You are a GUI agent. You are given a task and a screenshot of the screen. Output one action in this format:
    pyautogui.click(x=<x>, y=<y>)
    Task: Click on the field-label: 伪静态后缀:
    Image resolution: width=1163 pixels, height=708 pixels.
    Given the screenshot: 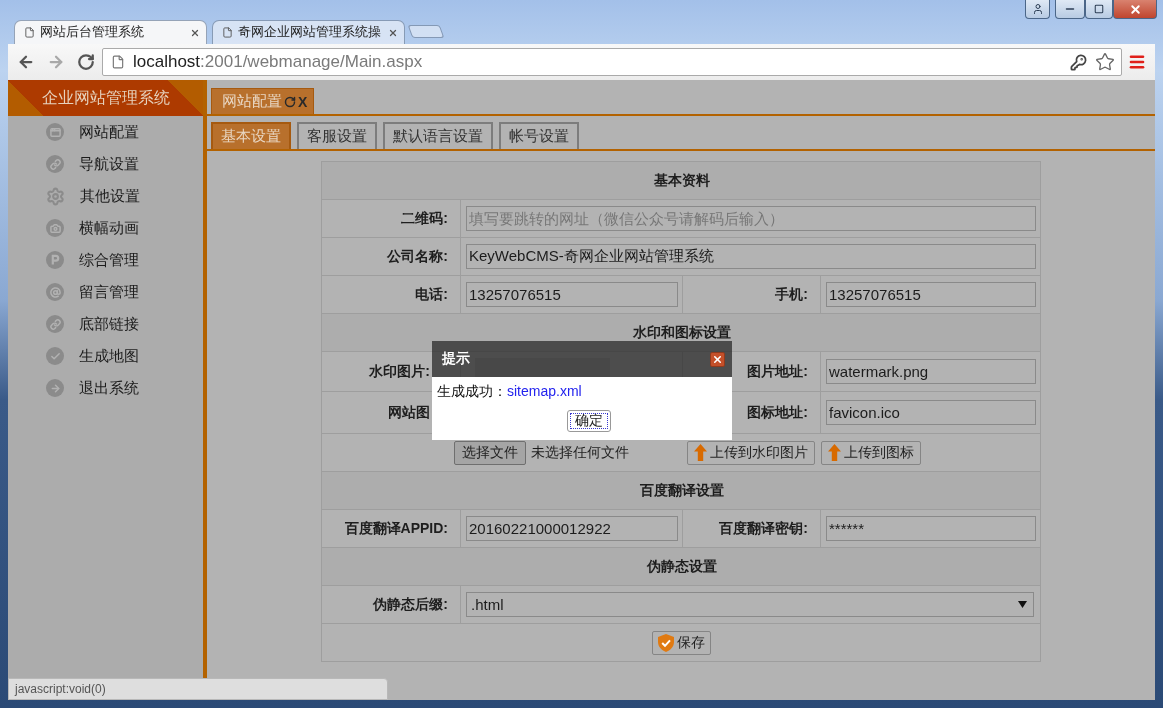 What is the action you would take?
    pyautogui.click(x=410, y=604)
    